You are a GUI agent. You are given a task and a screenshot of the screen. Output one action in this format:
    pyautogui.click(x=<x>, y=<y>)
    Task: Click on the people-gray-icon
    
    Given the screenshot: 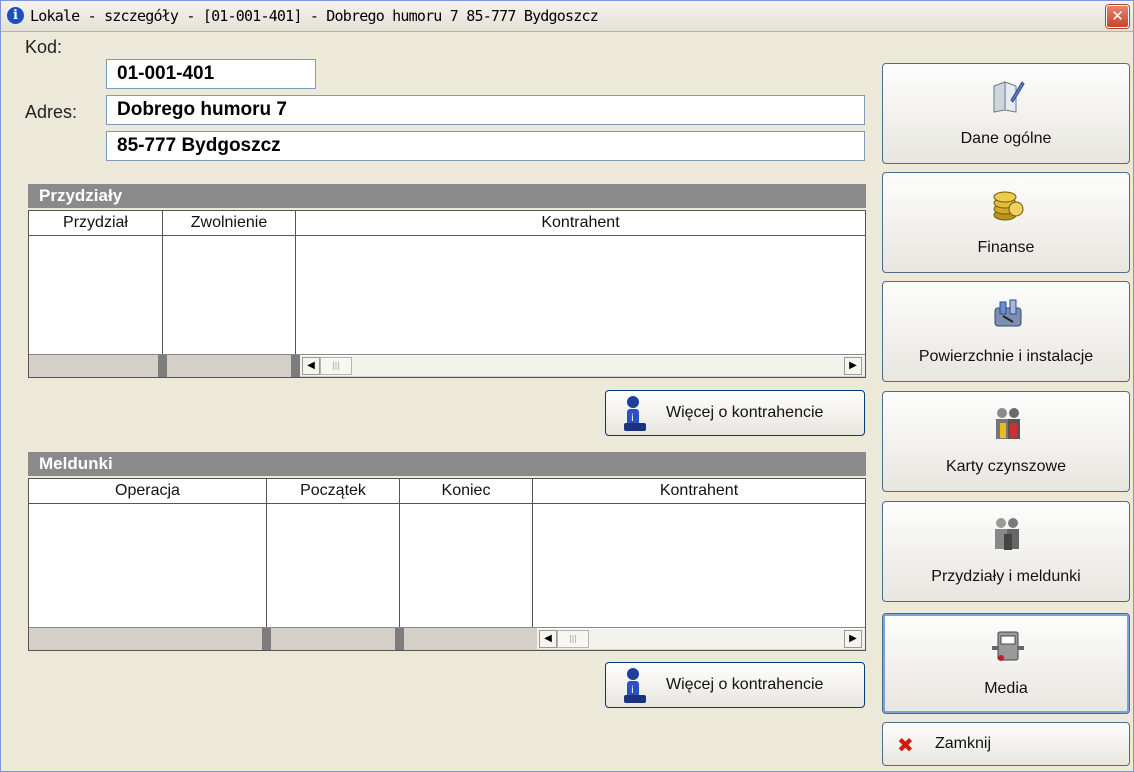 What is the action you would take?
    pyautogui.click(x=1007, y=534)
    